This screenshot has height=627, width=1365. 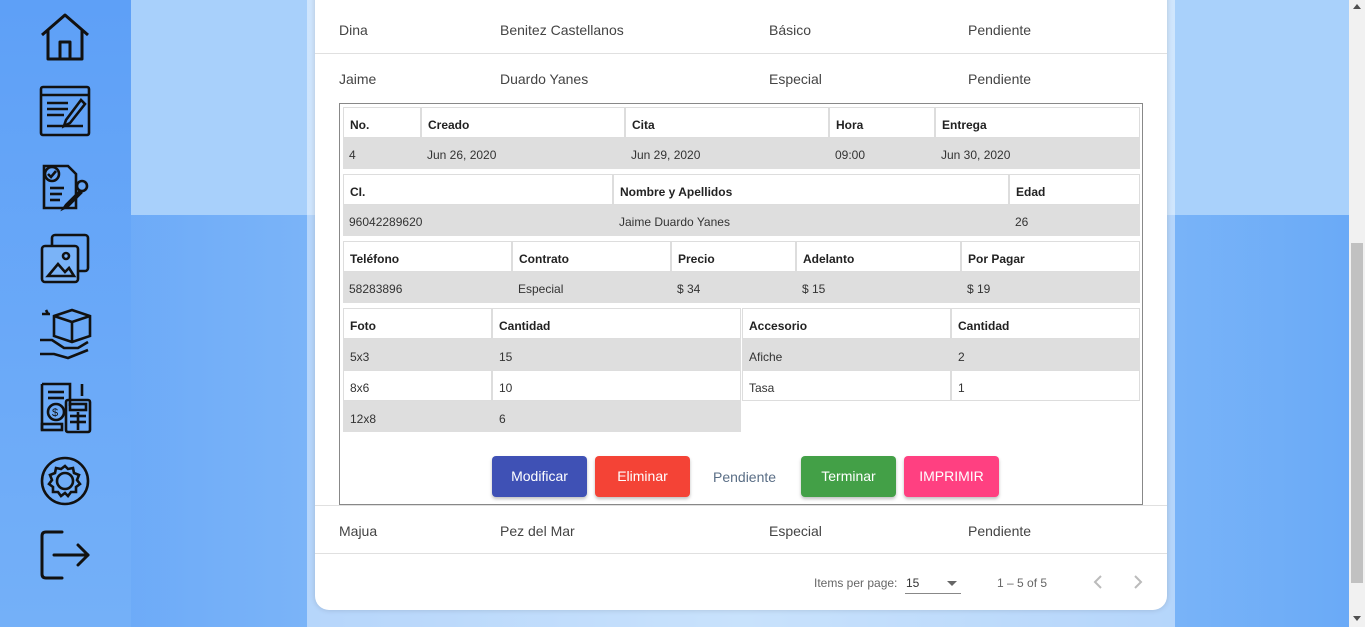 I want to click on header-cell: Edad, so click(x=1074, y=189).